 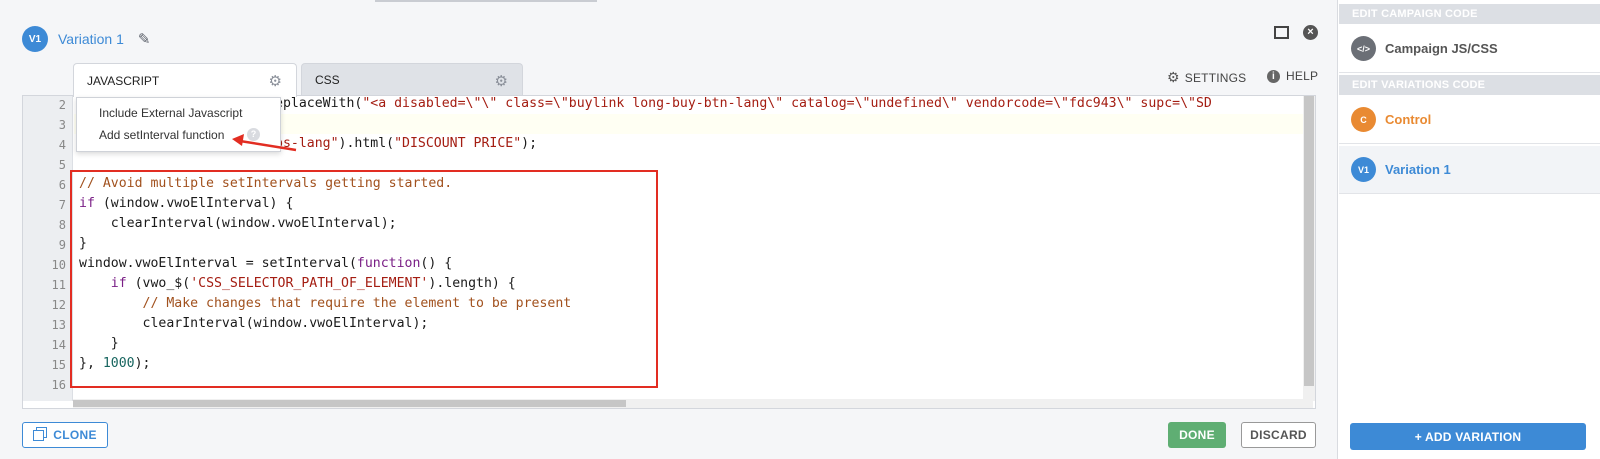 I want to click on line-number: 6, so click(x=62, y=185).